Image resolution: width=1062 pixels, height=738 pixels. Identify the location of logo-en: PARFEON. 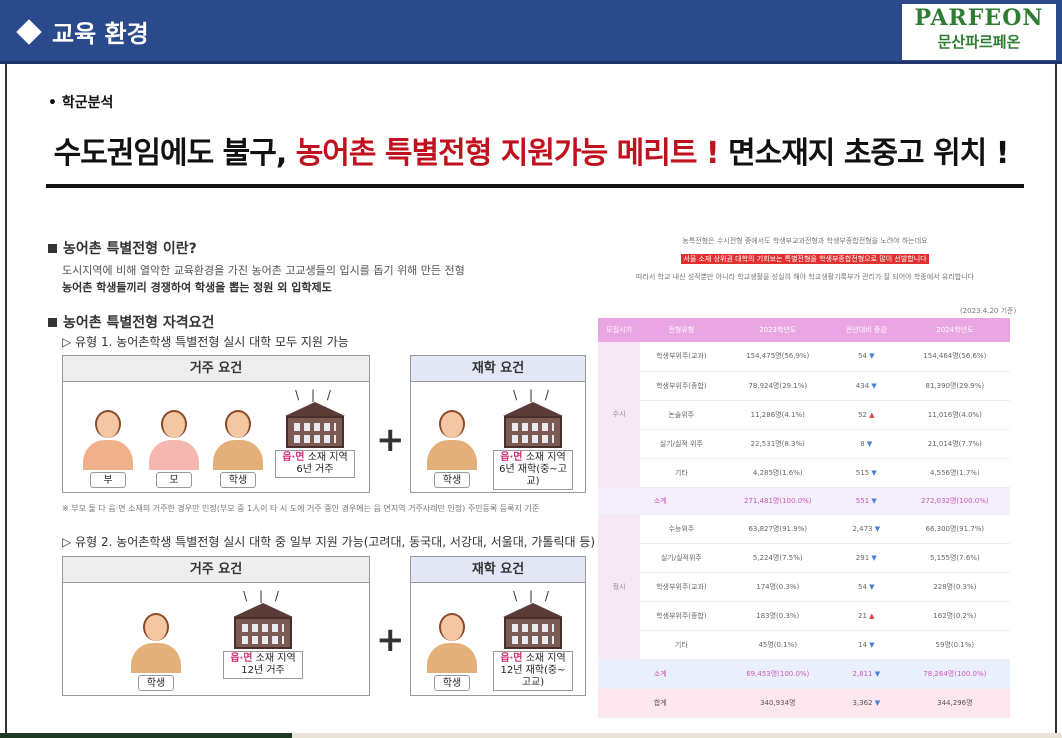
(979, 18).